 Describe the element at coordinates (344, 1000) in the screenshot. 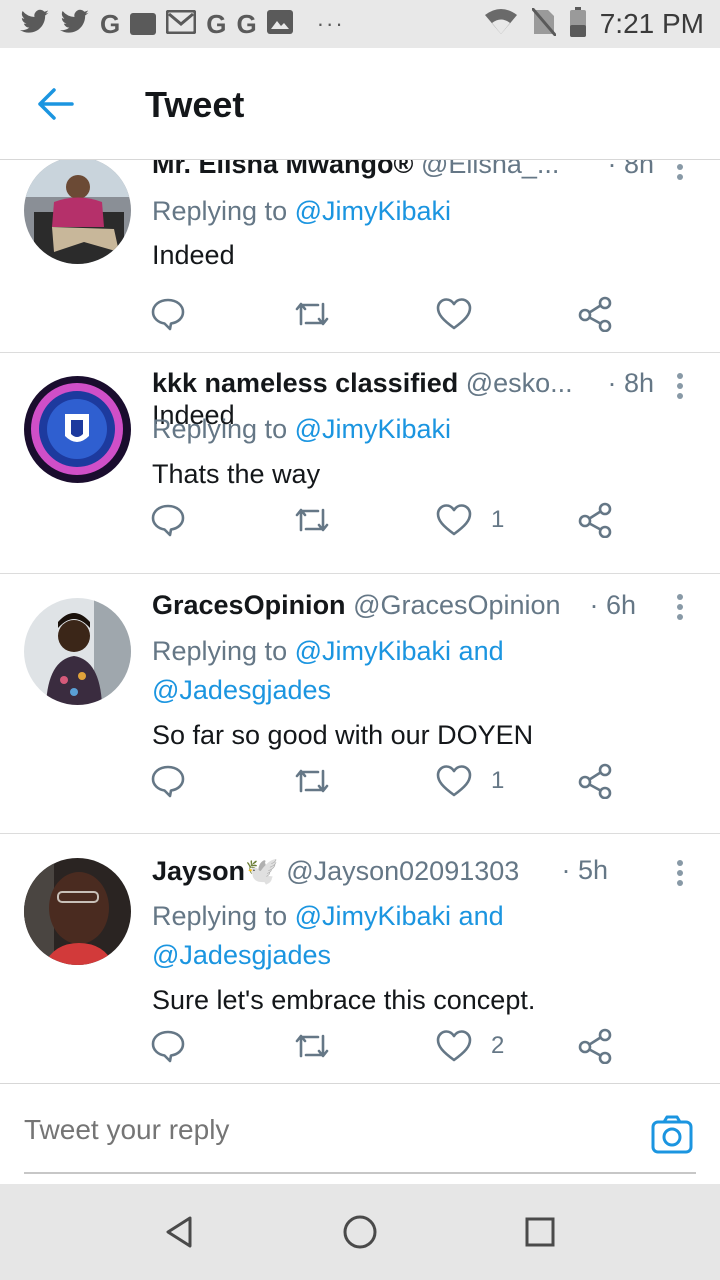

I see `tweet-text: Sure let's embrace this concept.` at that location.